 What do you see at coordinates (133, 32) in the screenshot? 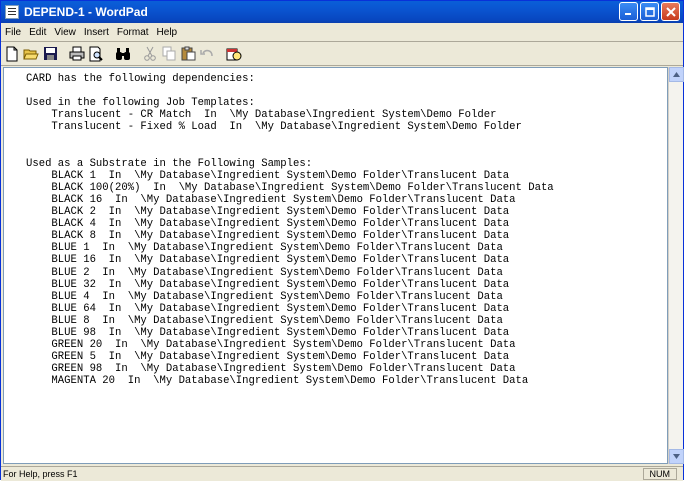
I see `menu-format: Format` at bounding box center [133, 32].